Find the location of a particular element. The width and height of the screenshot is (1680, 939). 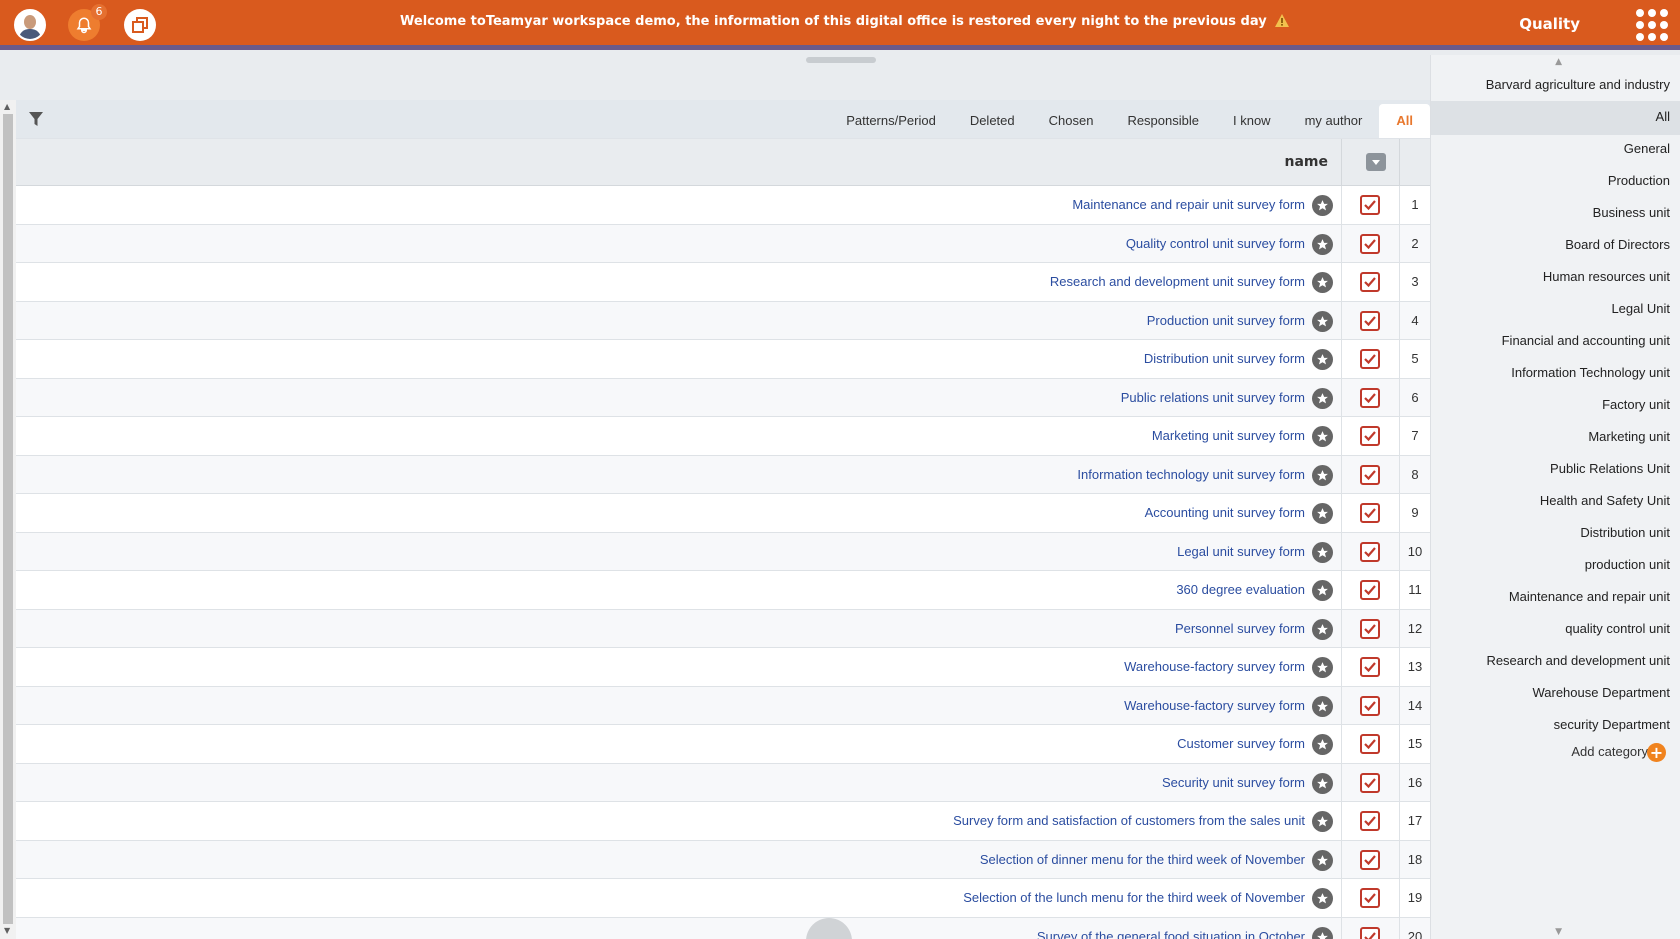

scrollbar-thumb is located at coordinates (8, 519).